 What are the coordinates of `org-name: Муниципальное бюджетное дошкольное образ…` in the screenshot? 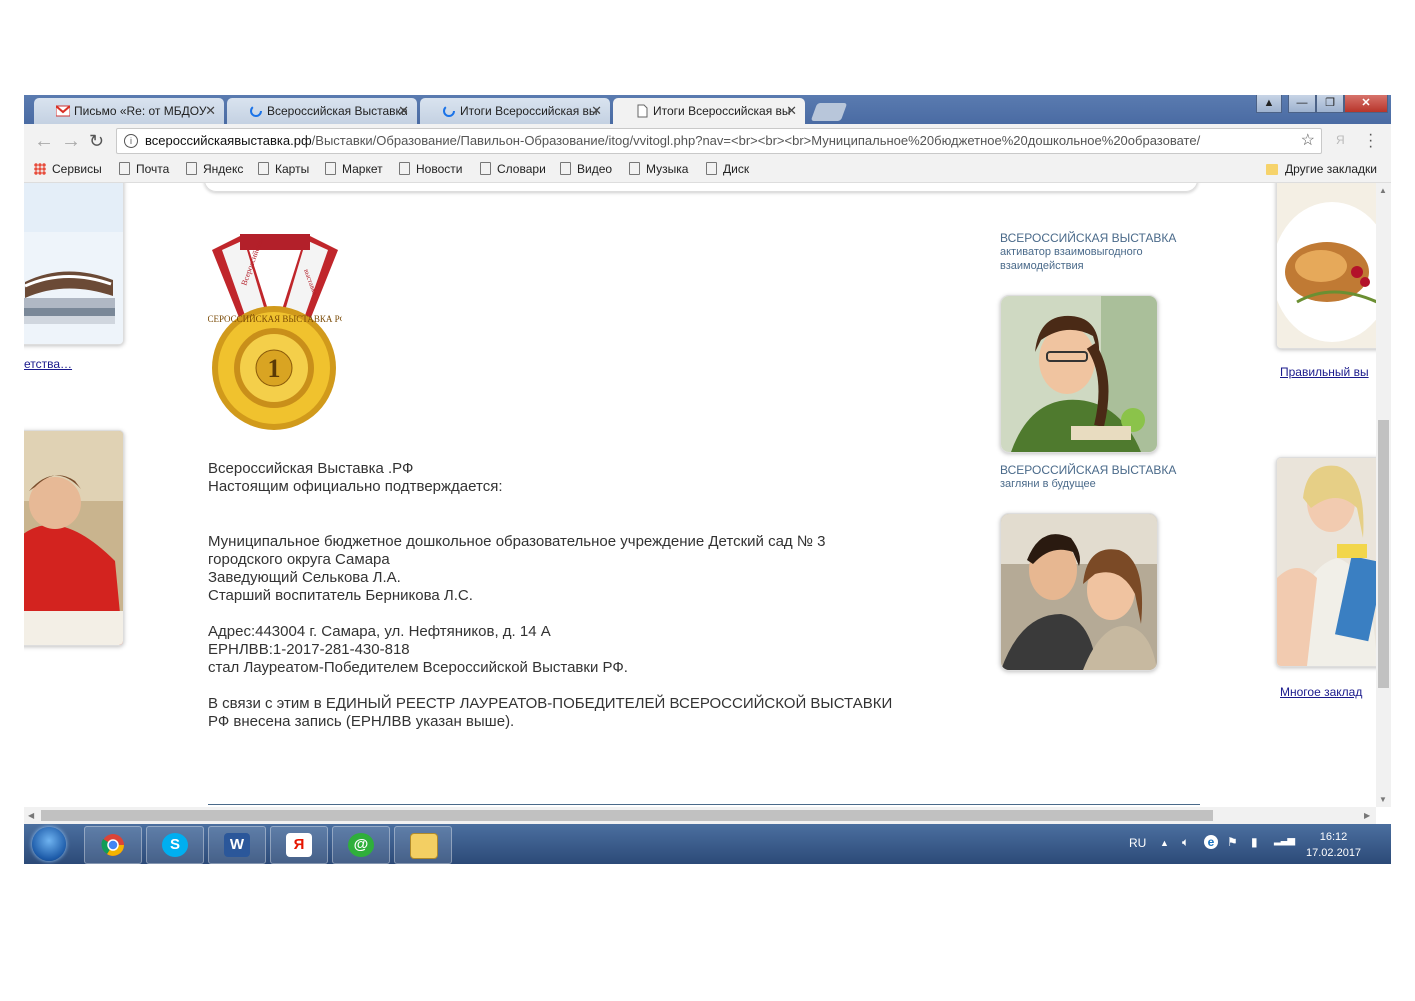 It's located at (517, 541).